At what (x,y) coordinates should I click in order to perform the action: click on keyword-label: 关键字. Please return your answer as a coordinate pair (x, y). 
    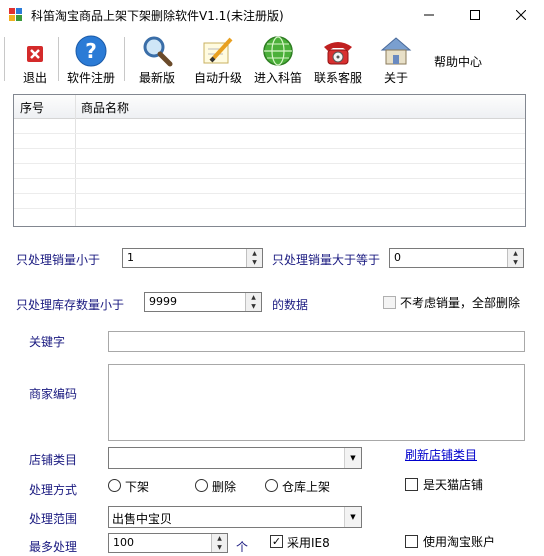
    Looking at the image, I should click on (47, 342).